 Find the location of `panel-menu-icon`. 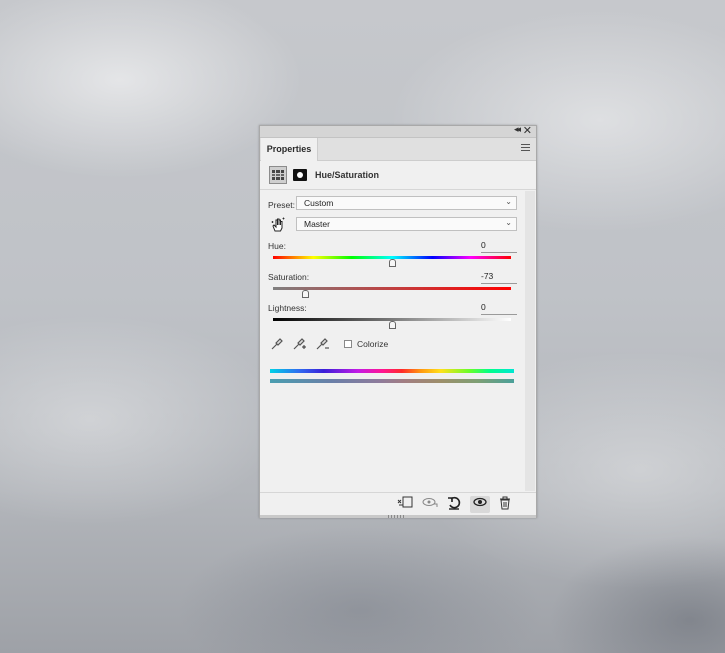

panel-menu-icon is located at coordinates (525, 147).